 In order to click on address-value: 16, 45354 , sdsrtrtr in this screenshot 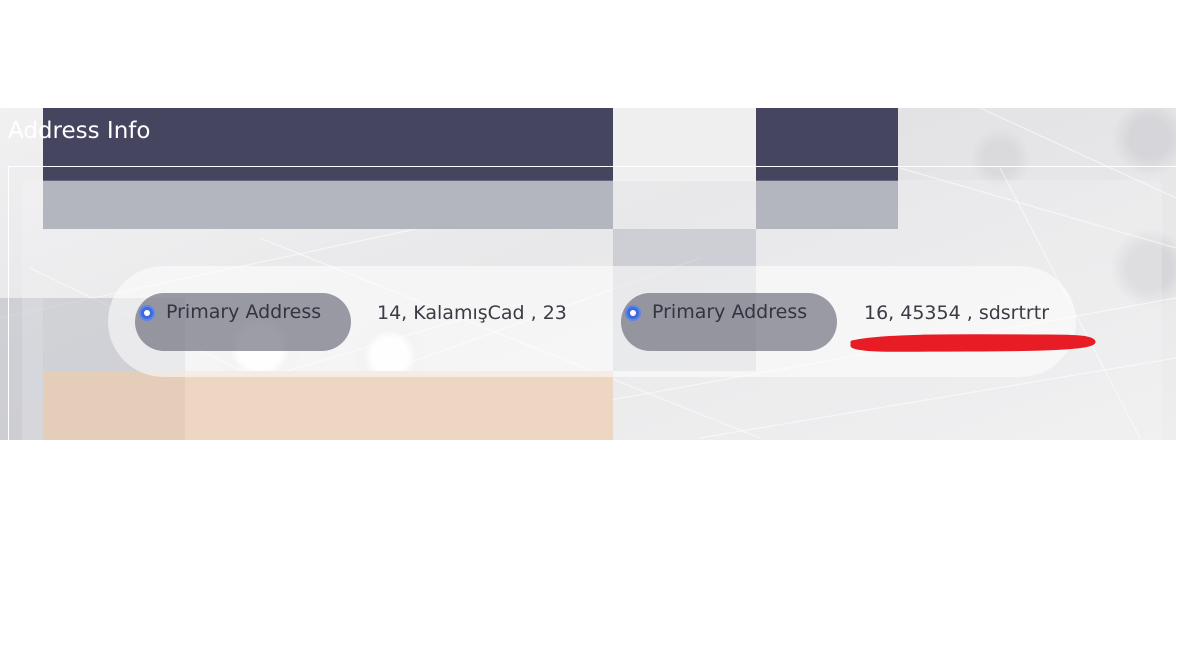, I will do `click(957, 313)`.